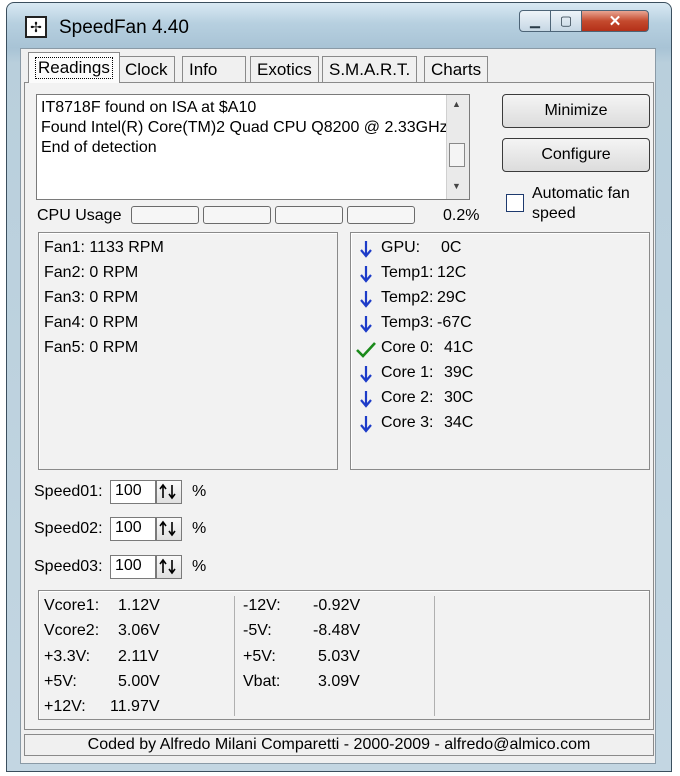 Image resolution: width=680 pixels, height=776 pixels. I want to click on title-bar: ✢ SpeedFan 4.40 ▁ ▢ ✕, so click(339, 26).